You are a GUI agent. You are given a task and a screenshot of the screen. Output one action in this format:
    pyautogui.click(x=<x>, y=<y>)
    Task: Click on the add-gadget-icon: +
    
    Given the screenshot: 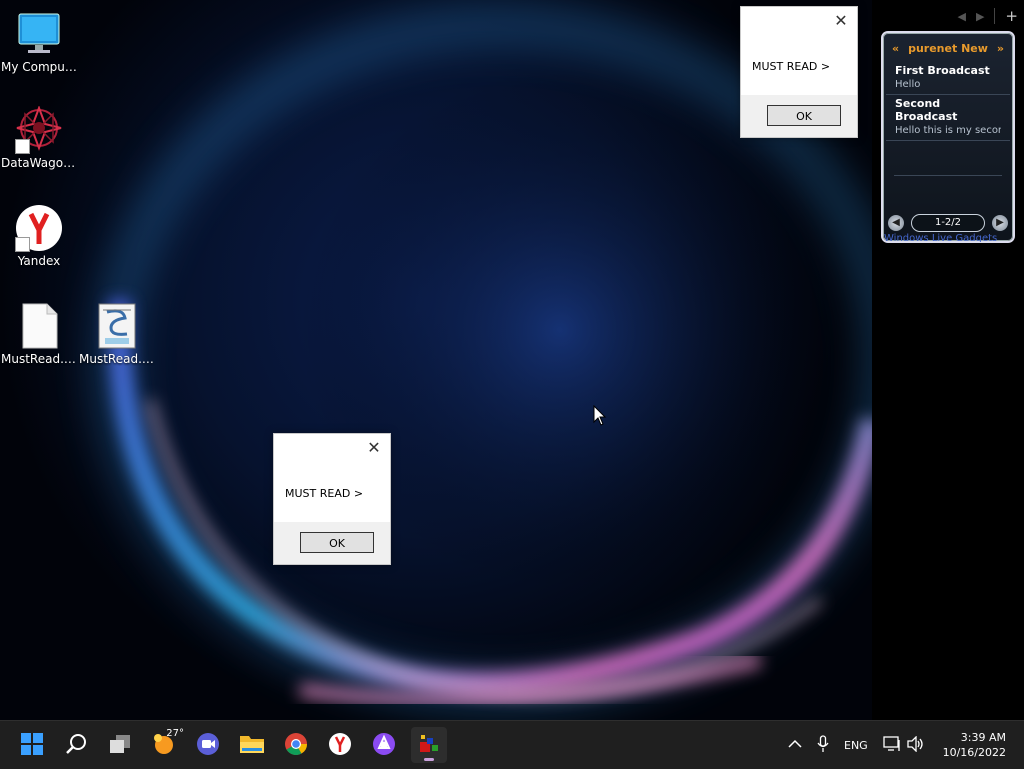 What is the action you would take?
    pyautogui.click(x=1011, y=16)
    